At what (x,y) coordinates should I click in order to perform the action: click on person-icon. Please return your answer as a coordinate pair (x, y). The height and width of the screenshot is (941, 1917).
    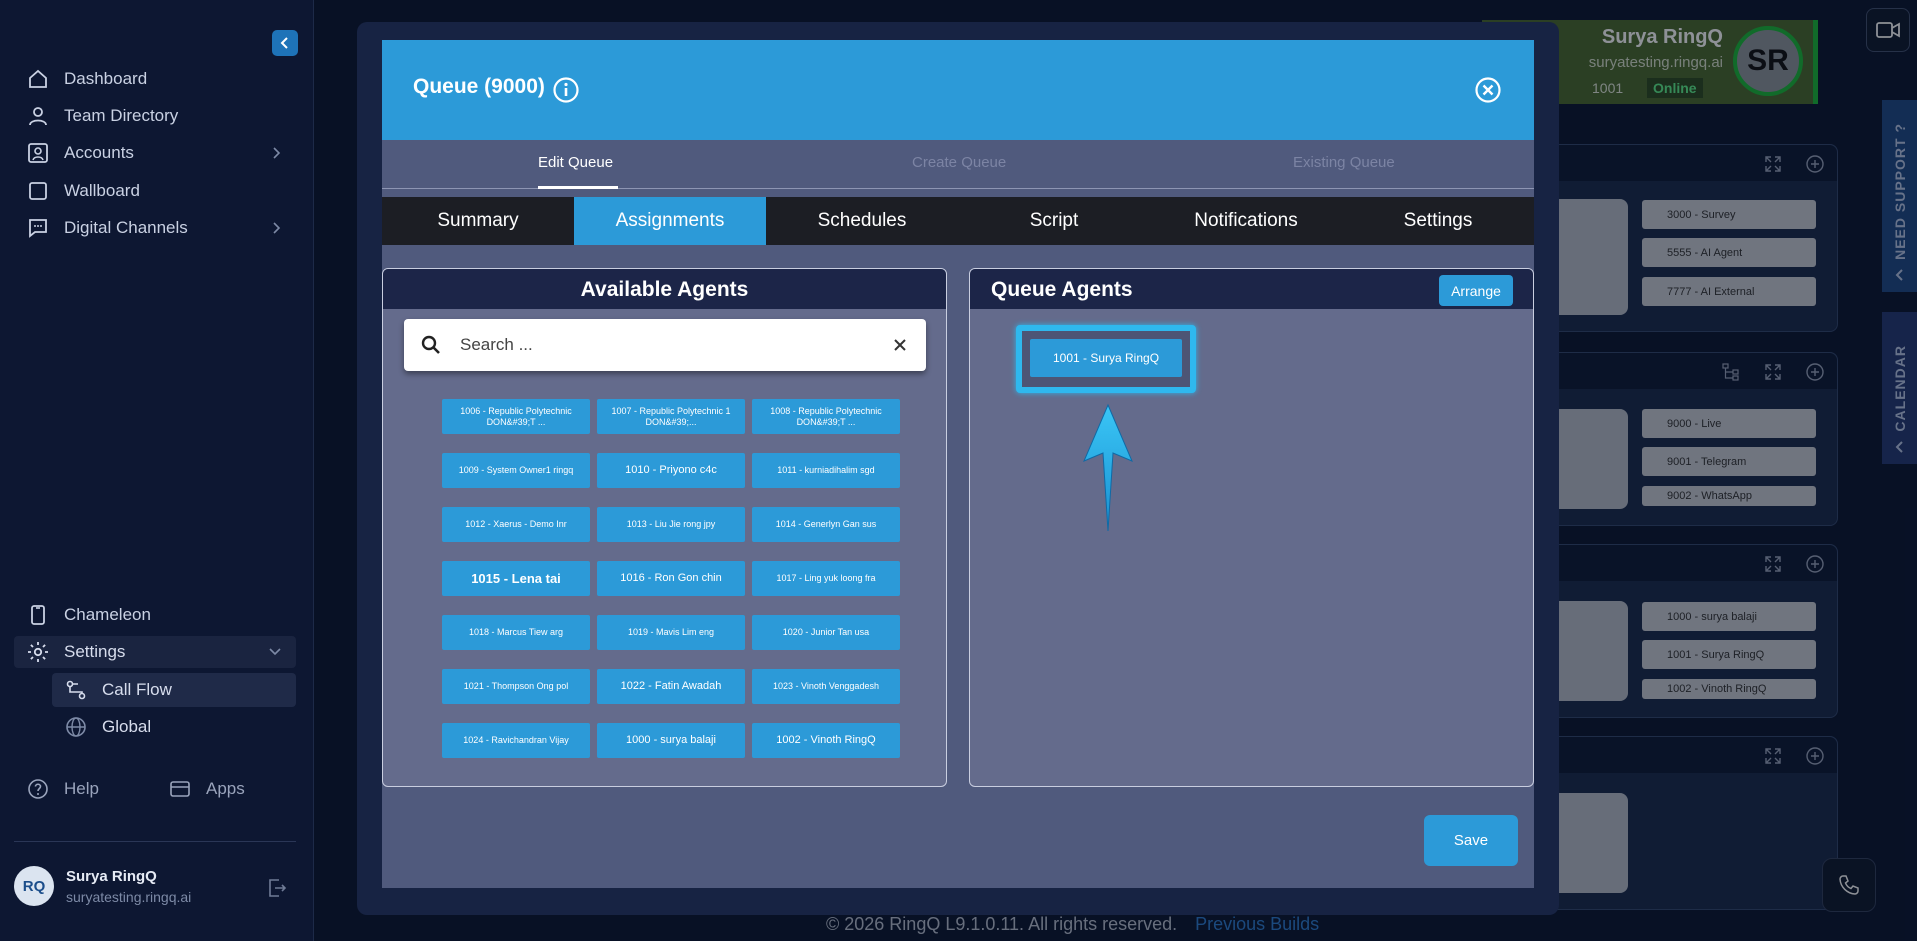
    Looking at the image, I should click on (38, 116).